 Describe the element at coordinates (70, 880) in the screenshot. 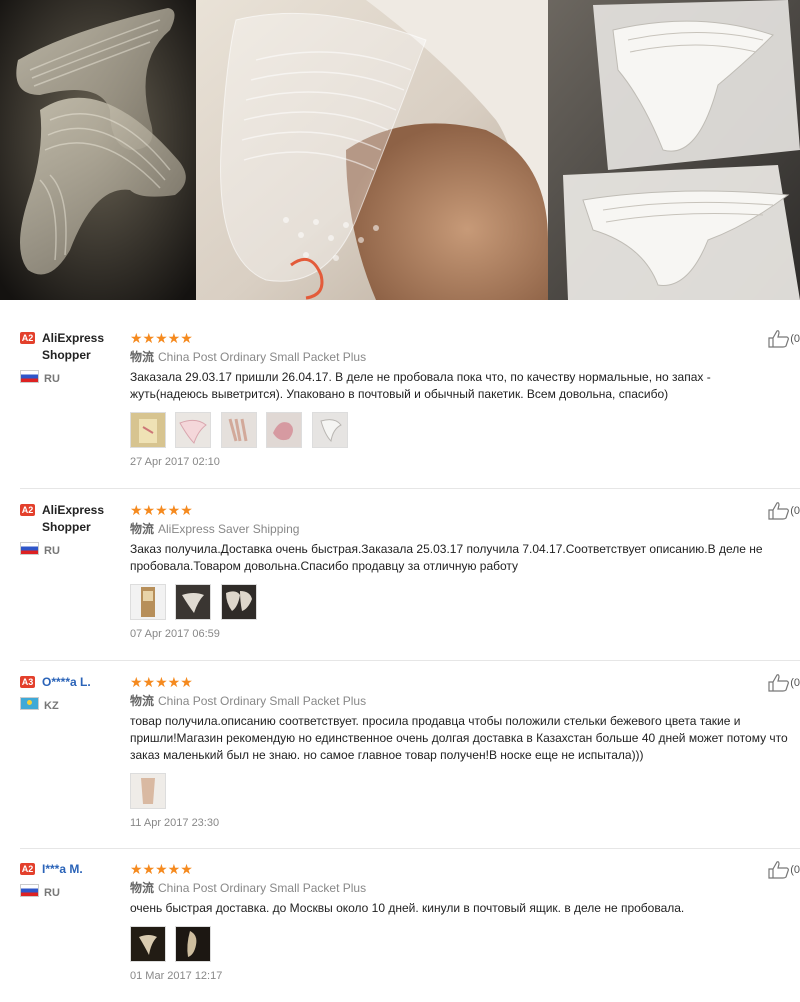

I see `buyer-info: A2 I***a M. RU` at that location.